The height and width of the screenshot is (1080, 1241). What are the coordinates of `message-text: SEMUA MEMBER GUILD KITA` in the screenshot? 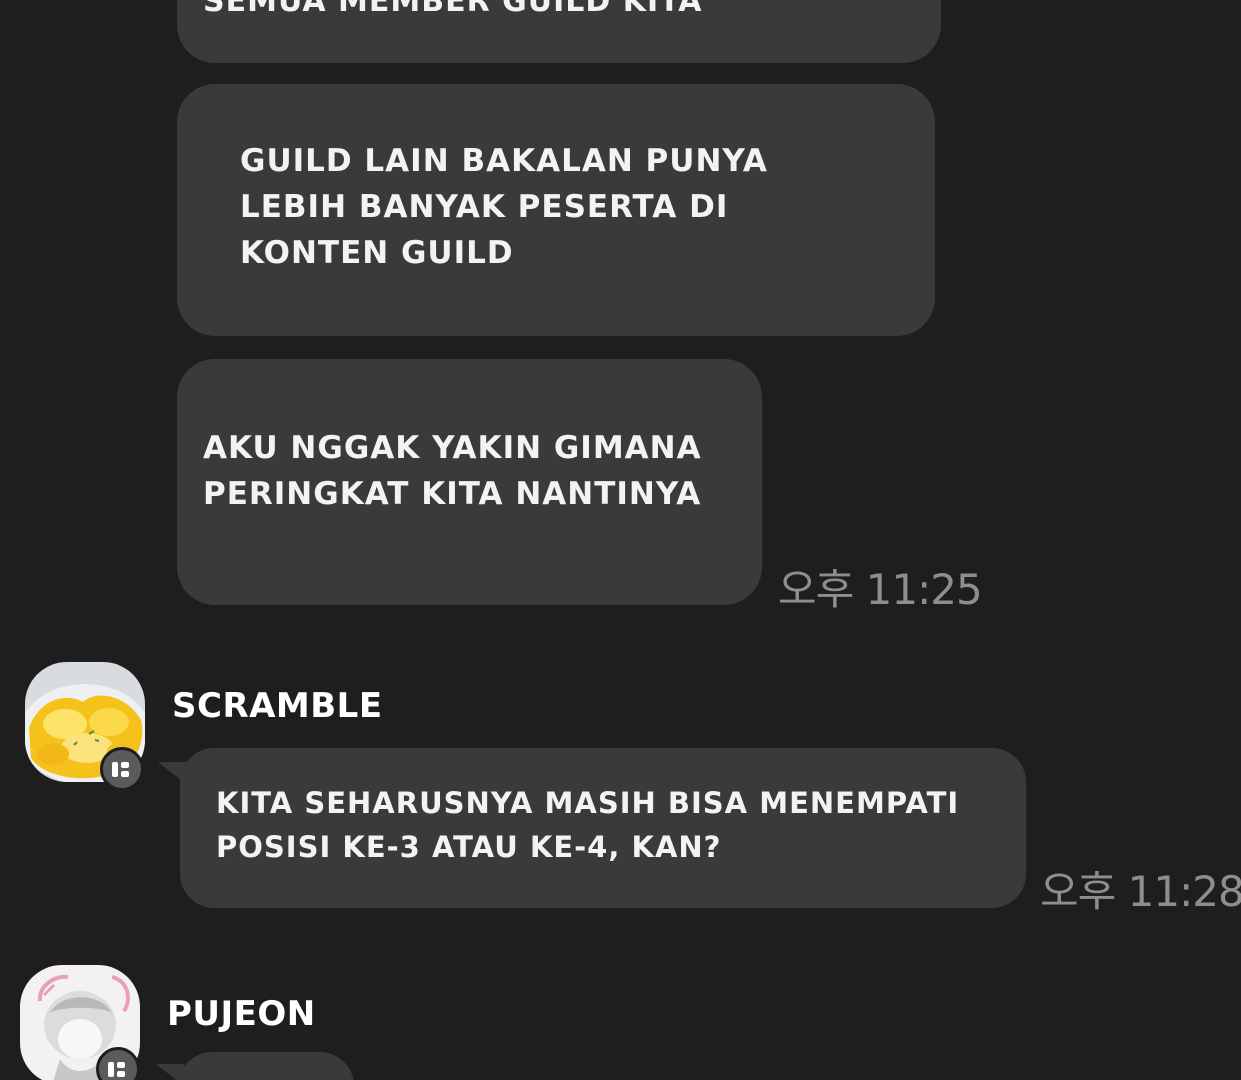 It's located at (453, 9).